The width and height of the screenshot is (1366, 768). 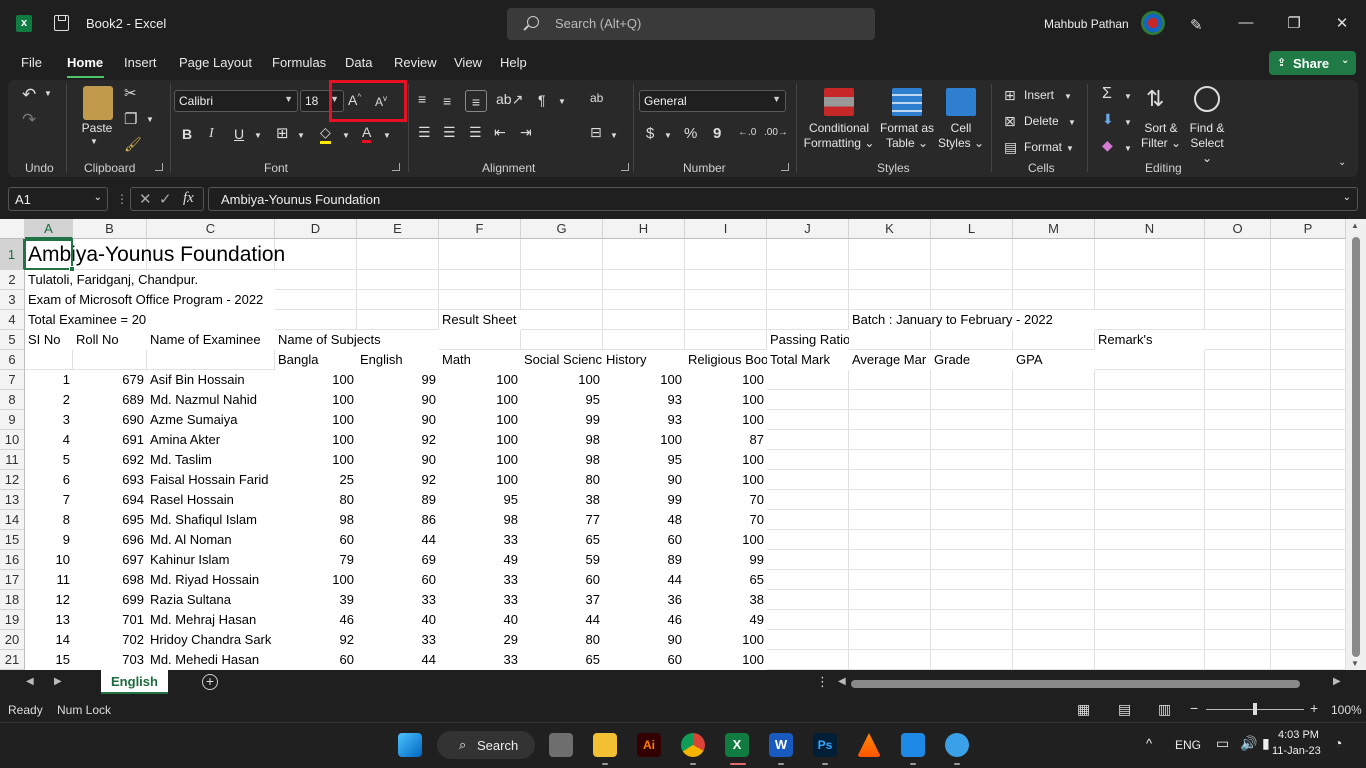 I want to click on data-cell: 33, so click(x=480, y=660).